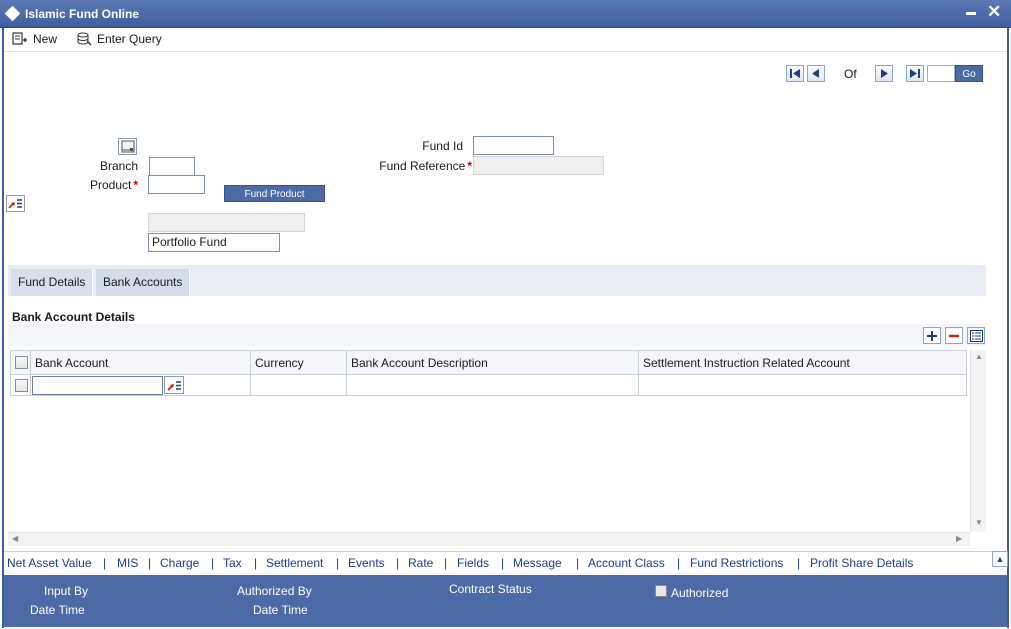 Image resolution: width=1011 pixels, height=629 pixels. I want to click on fund-product-button: Fund Product, so click(274, 193).